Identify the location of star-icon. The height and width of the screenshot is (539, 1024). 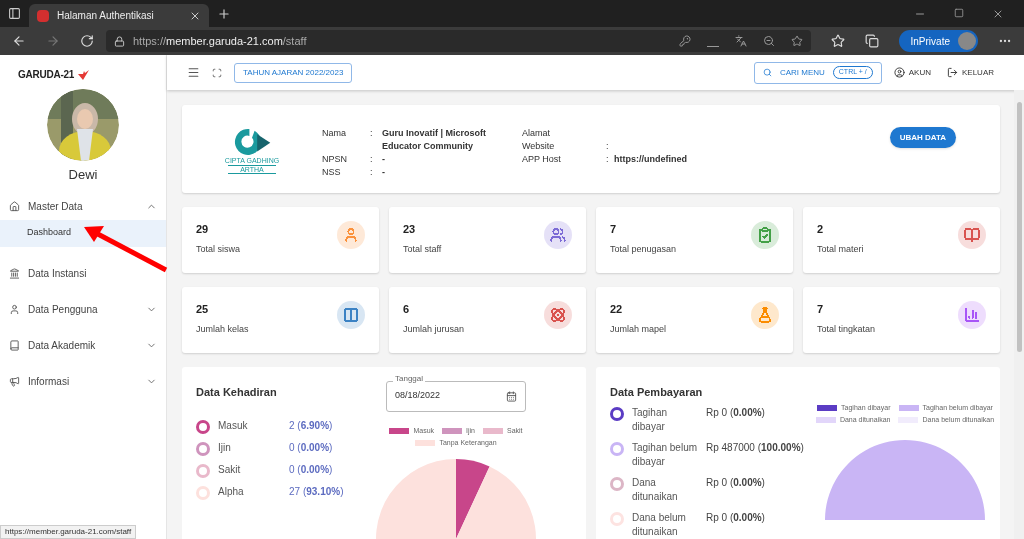
(796, 41).